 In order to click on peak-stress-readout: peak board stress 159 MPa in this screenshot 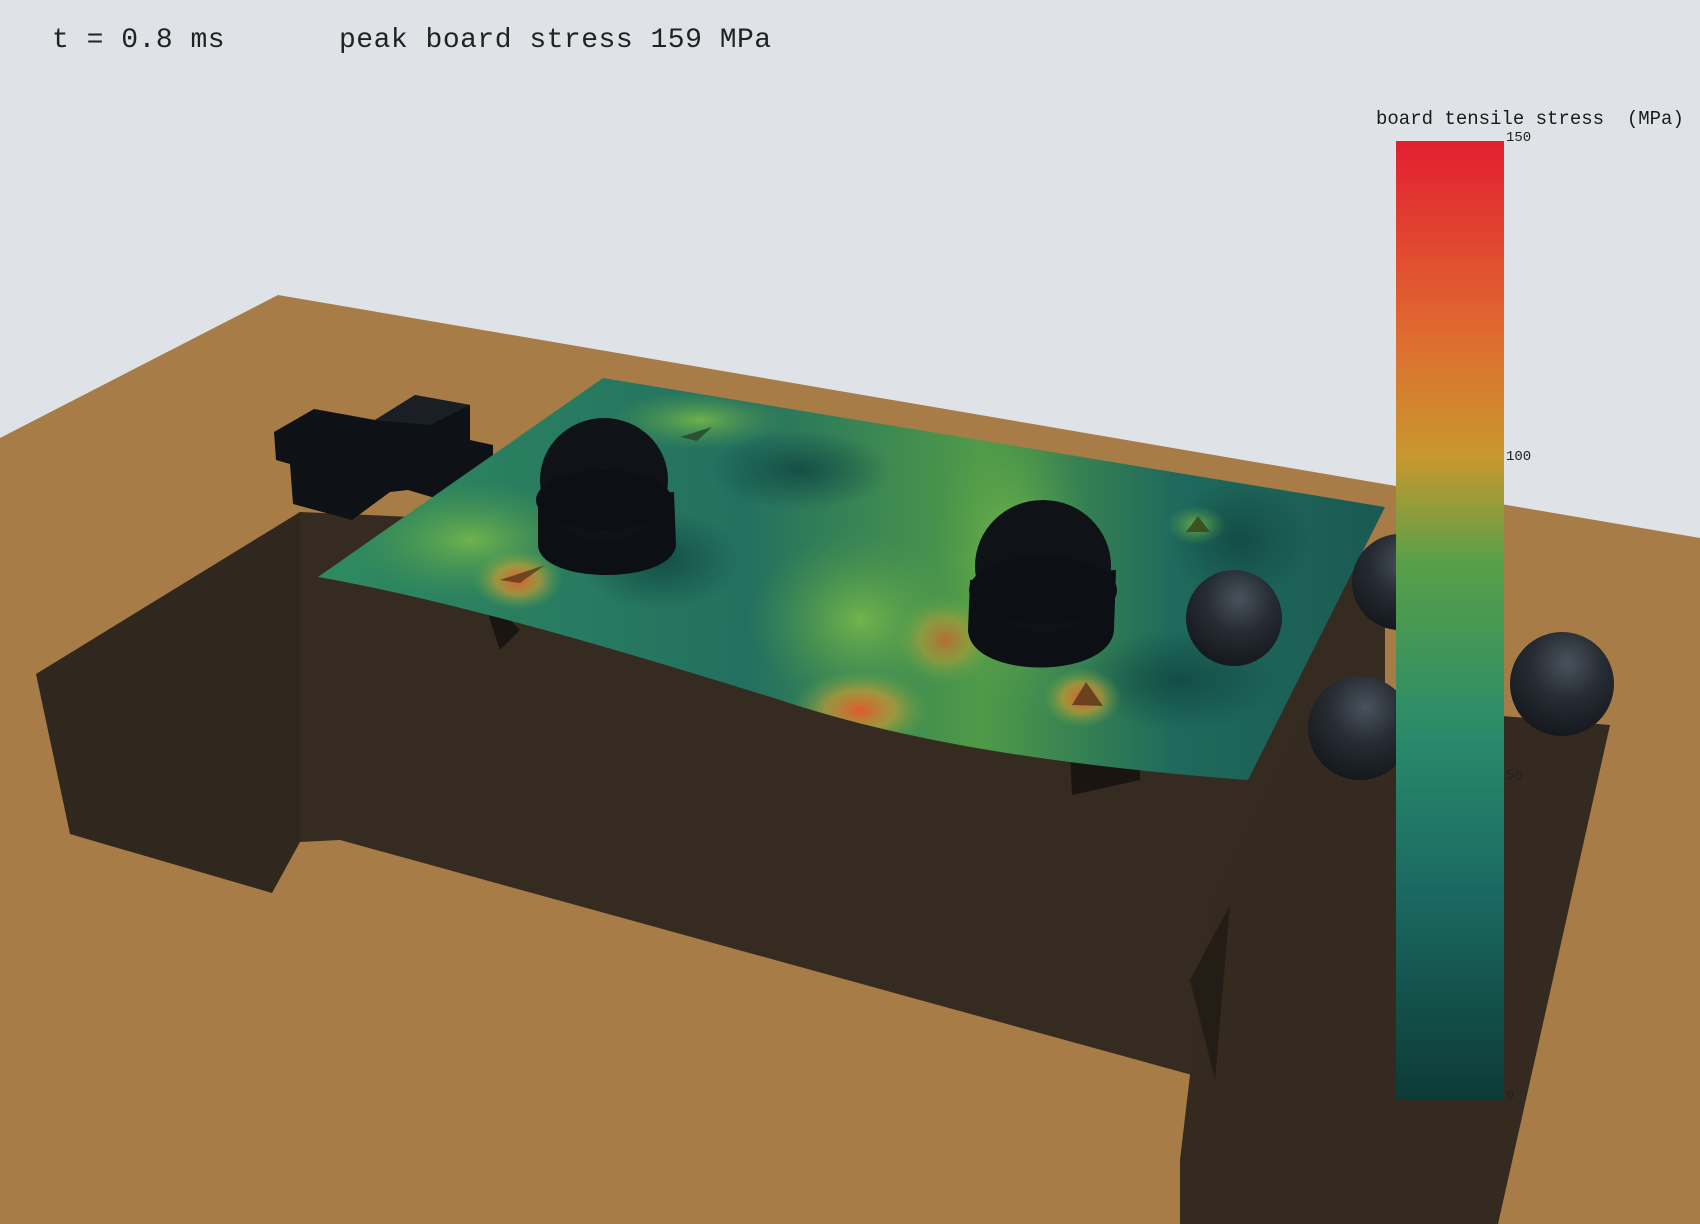, I will do `click(555, 40)`.